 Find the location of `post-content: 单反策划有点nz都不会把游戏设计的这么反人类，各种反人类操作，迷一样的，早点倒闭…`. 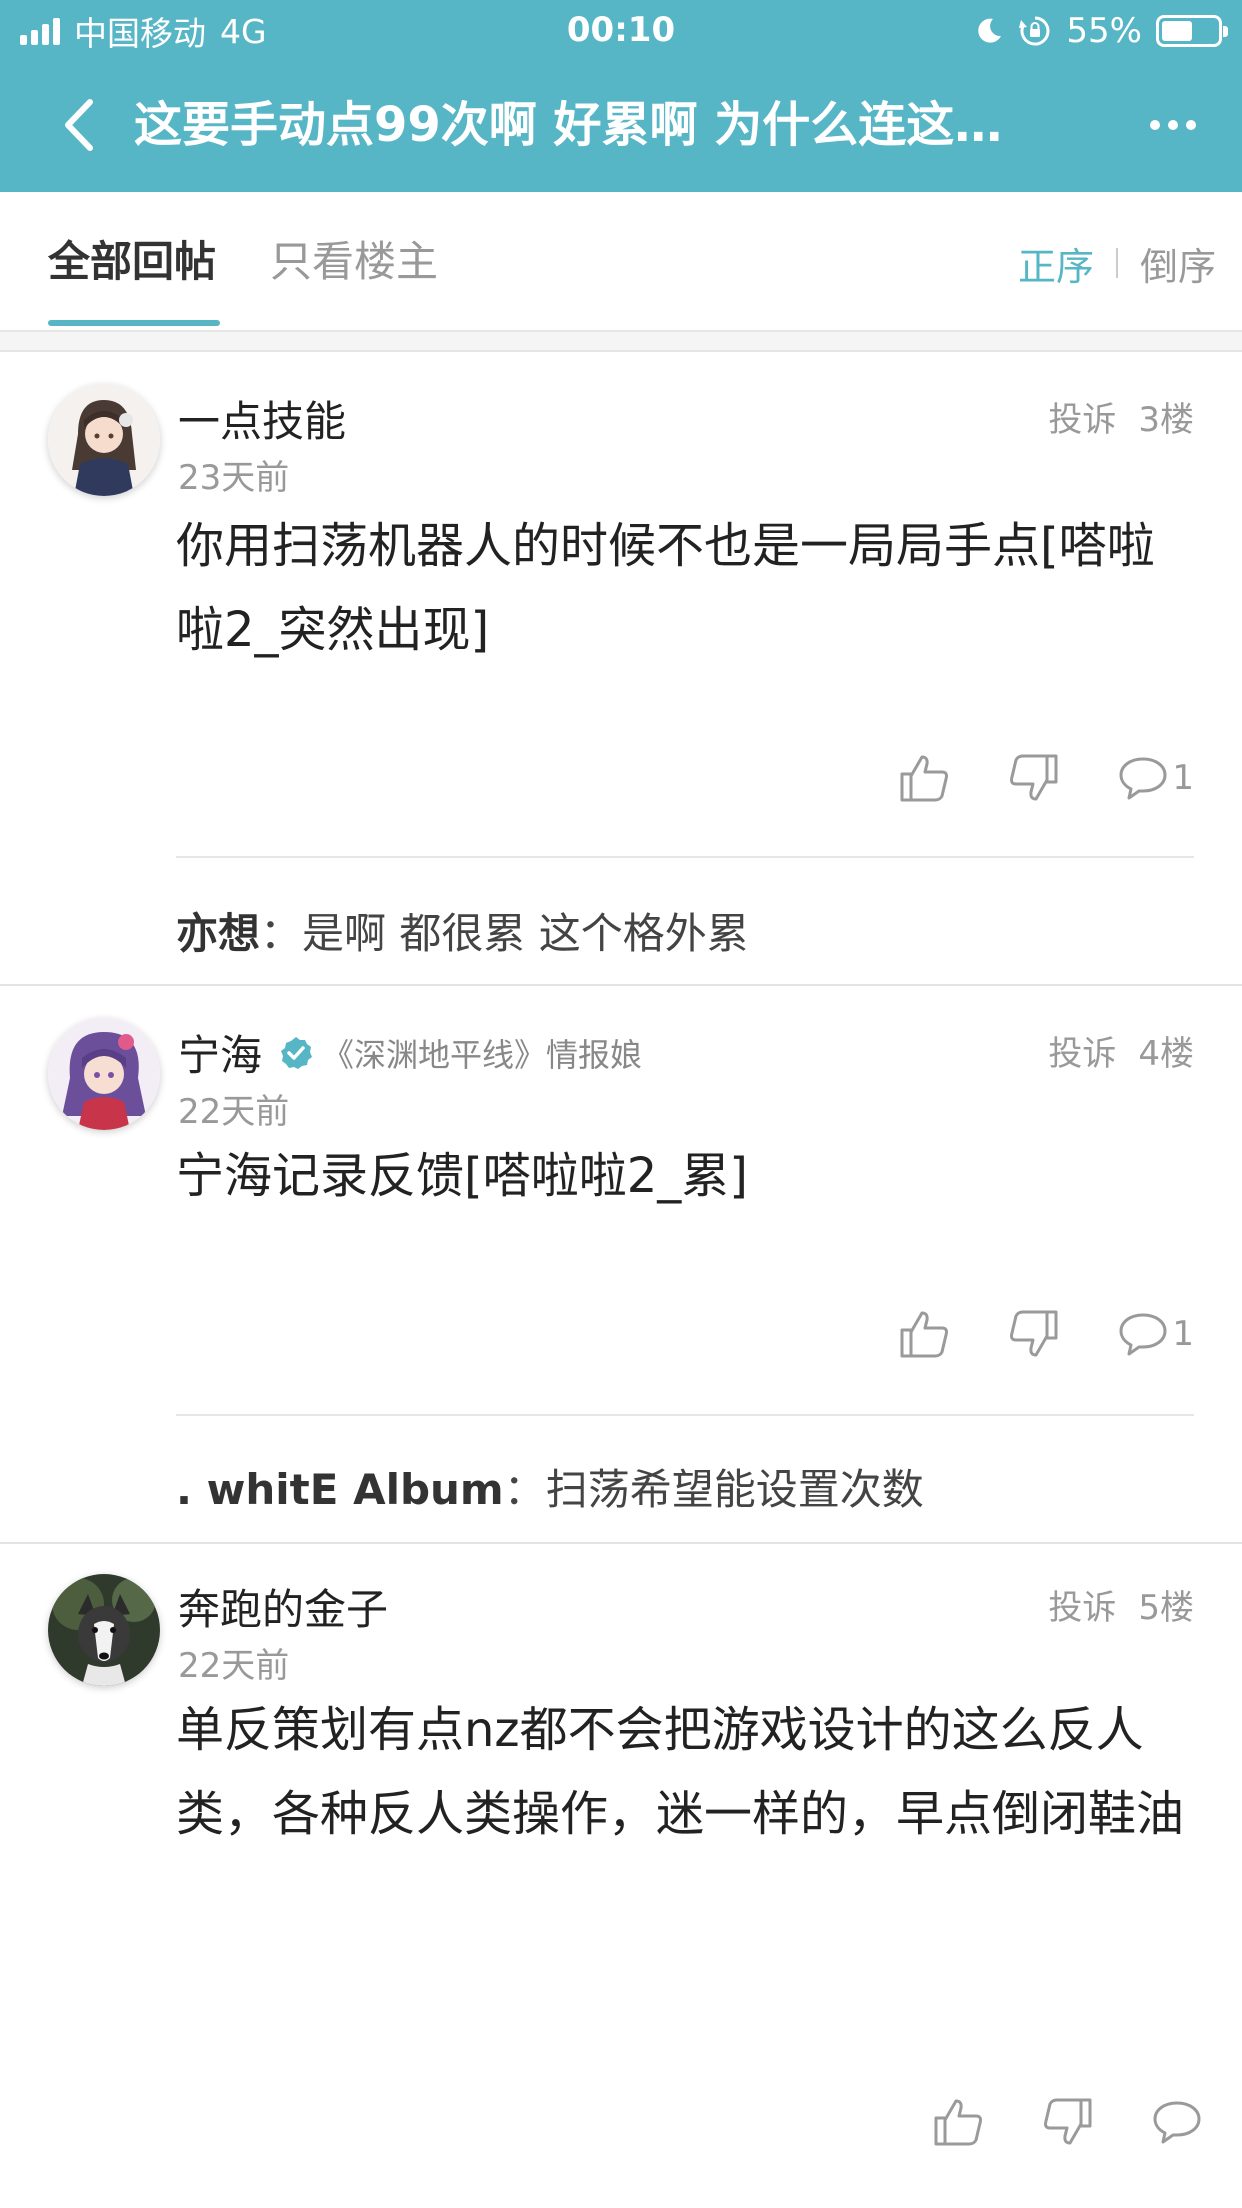

post-content: 单反策划有点nz都不会把游戏设计的这么反人类，各种反人类操作，迷一样的，早点倒闭… is located at coordinates (680, 1772).